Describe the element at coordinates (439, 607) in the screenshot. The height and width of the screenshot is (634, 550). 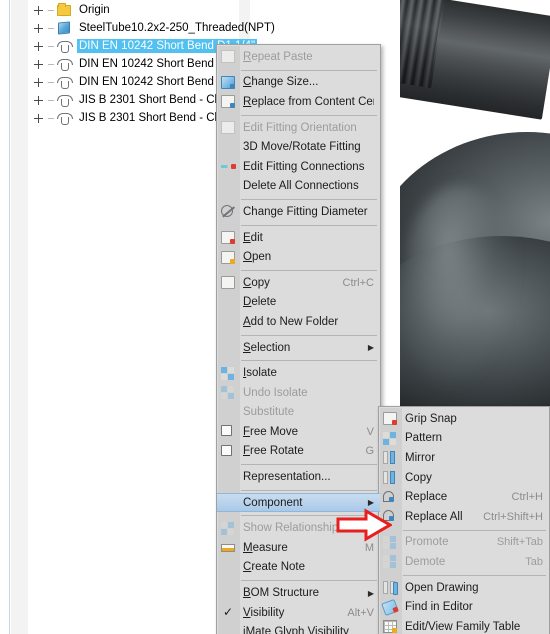
I see `menu-item-label: Find in Editor` at that location.